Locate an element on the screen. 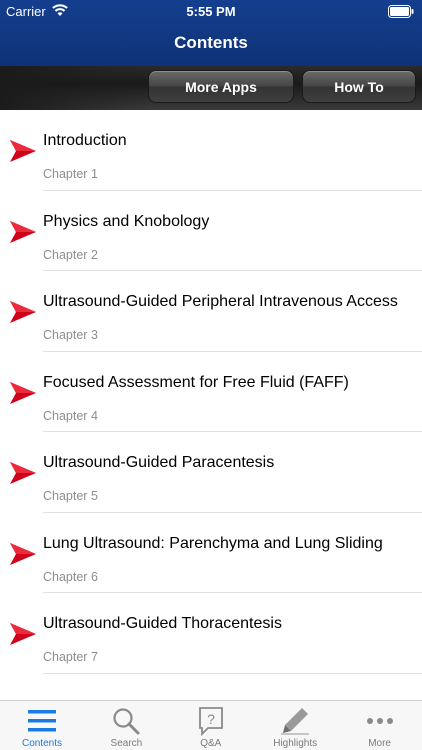 The width and height of the screenshot is (422, 750). pen-icon is located at coordinates (295, 721).